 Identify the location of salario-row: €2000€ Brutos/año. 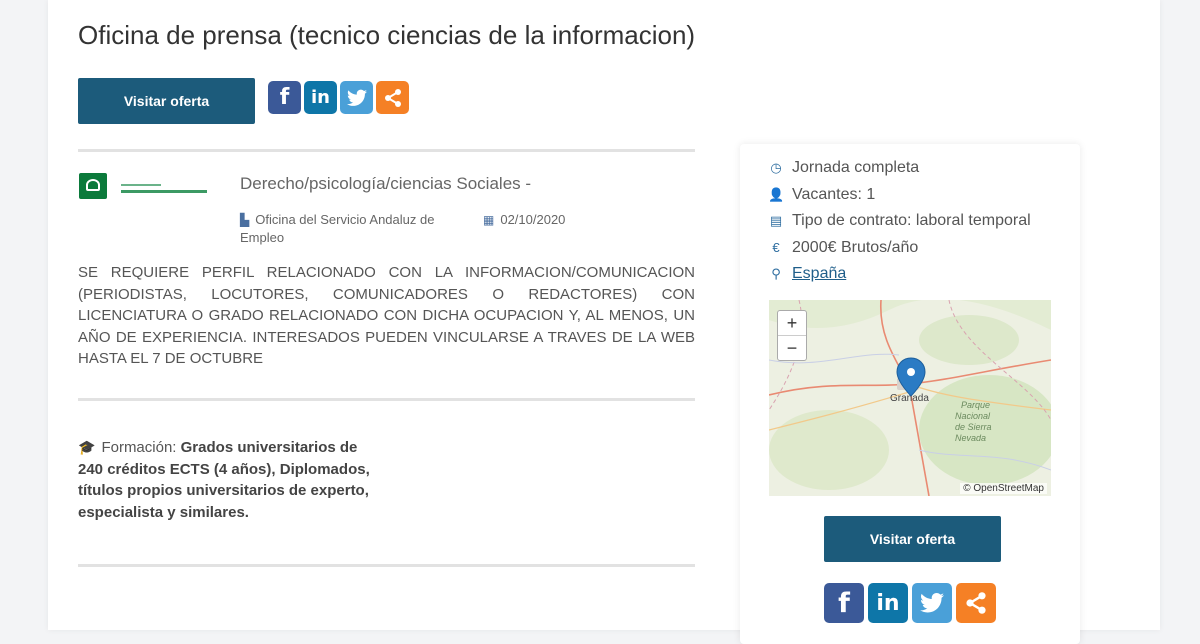
(843, 248).